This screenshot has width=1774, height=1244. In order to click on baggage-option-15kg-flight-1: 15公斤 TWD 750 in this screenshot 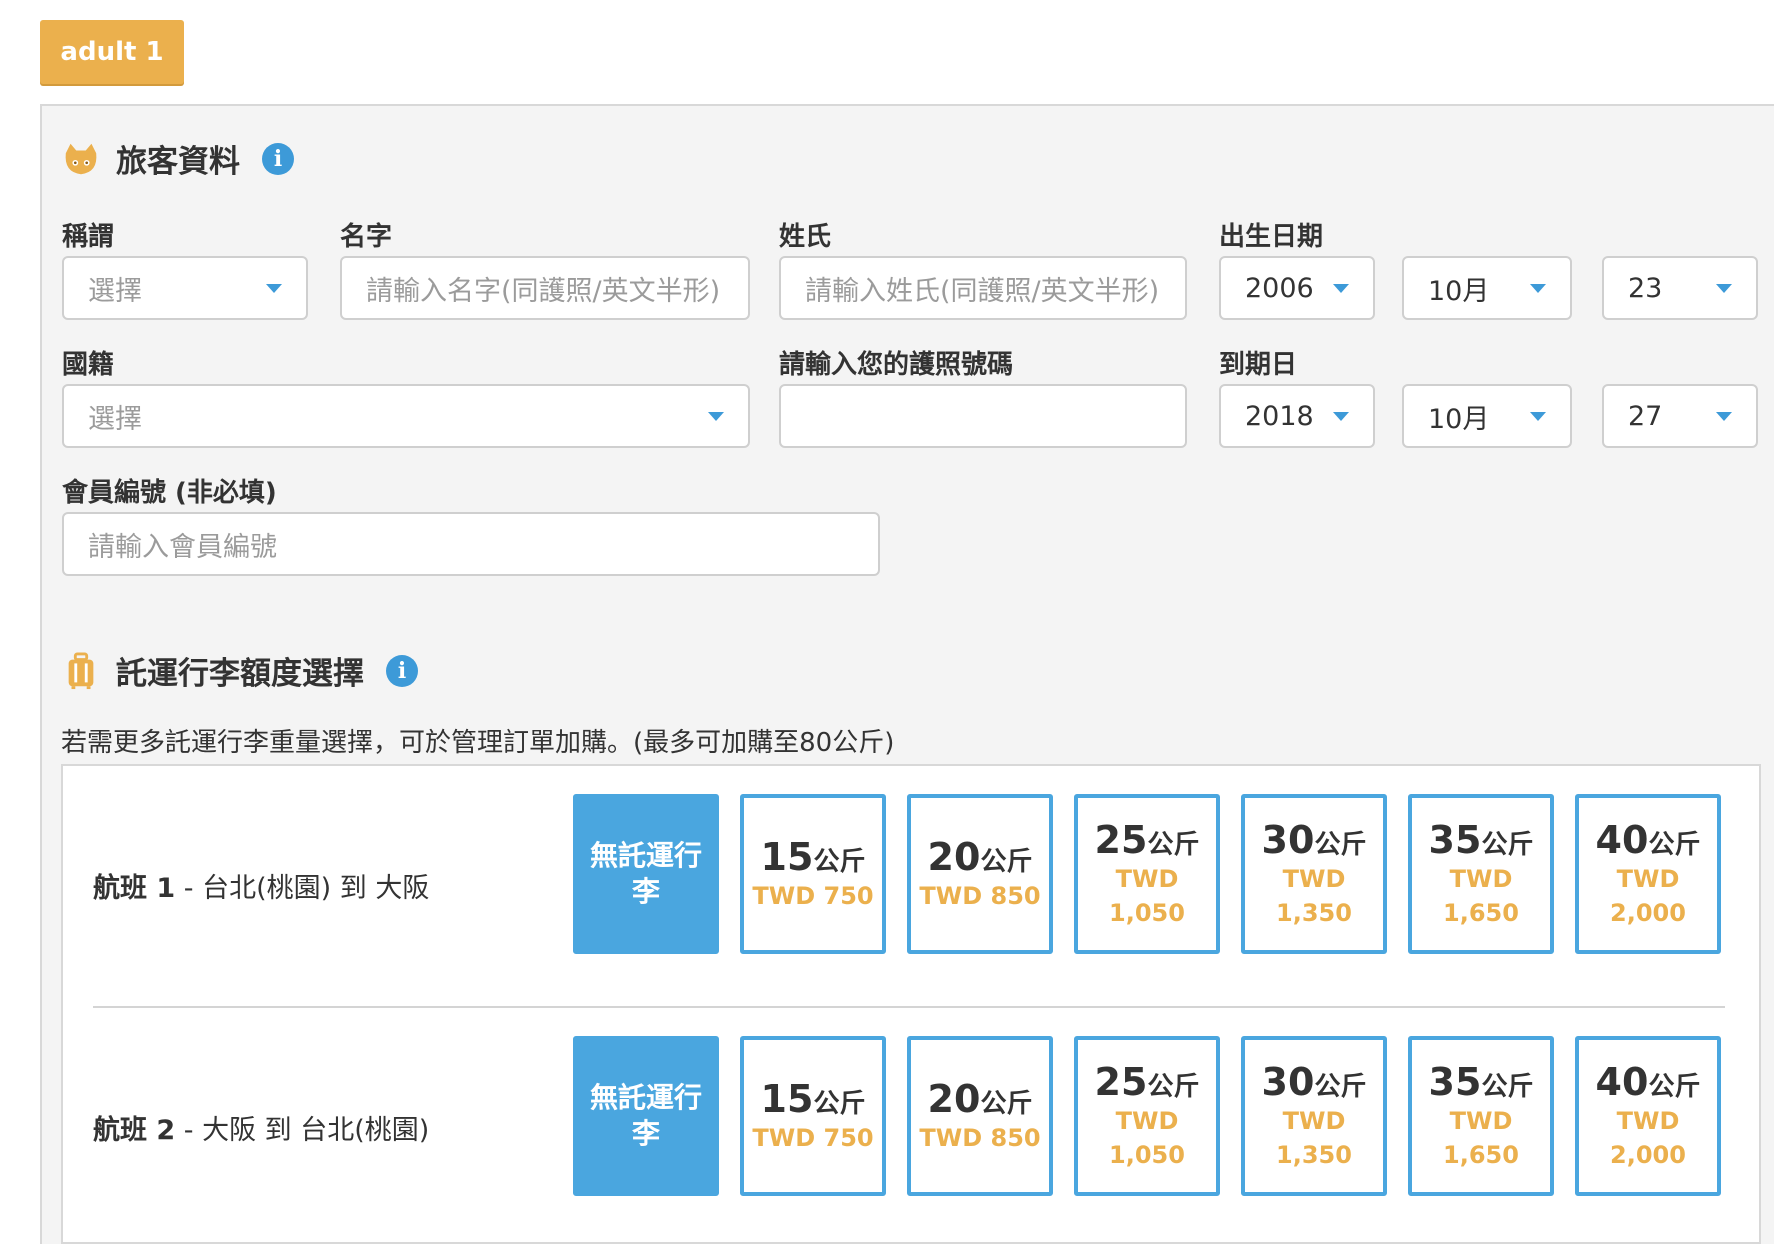, I will do `click(813, 874)`.